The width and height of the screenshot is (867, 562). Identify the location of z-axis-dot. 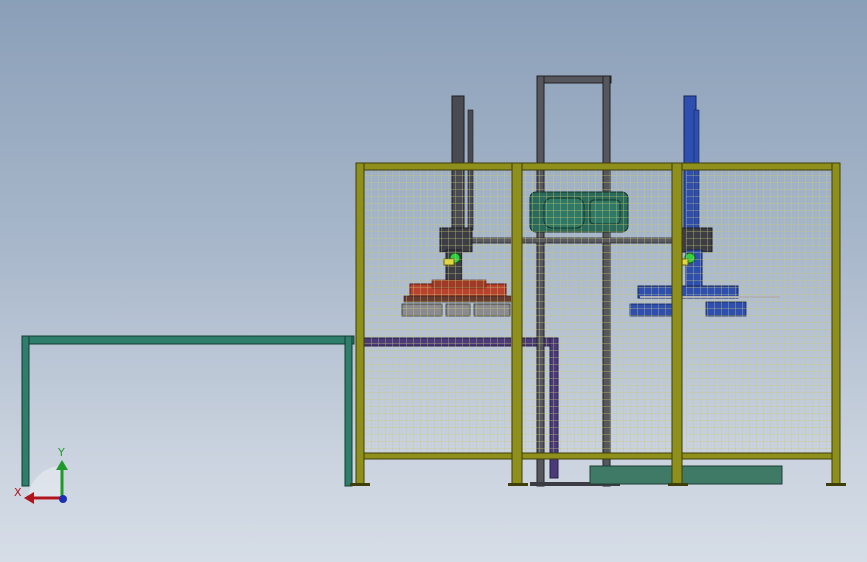
(63, 499).